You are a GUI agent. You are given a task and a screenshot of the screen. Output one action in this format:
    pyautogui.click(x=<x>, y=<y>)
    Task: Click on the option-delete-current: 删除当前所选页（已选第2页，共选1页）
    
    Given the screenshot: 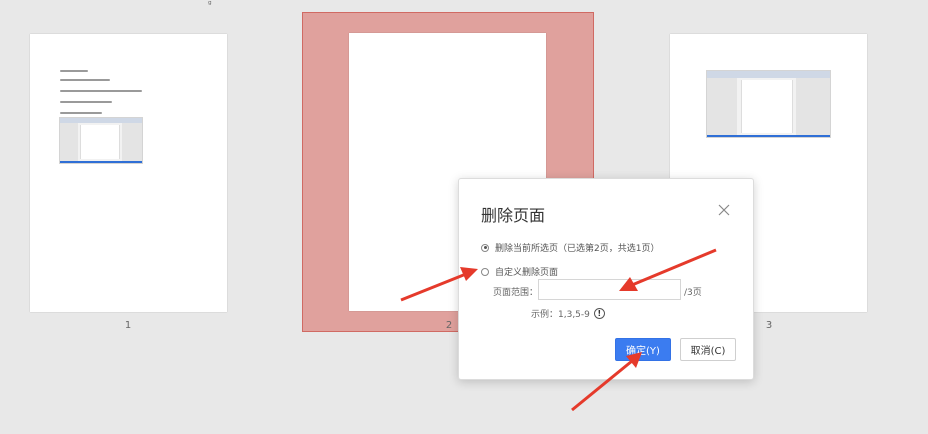 What is the action you would take?
    pyautogui.click(x=570, y=247)
    